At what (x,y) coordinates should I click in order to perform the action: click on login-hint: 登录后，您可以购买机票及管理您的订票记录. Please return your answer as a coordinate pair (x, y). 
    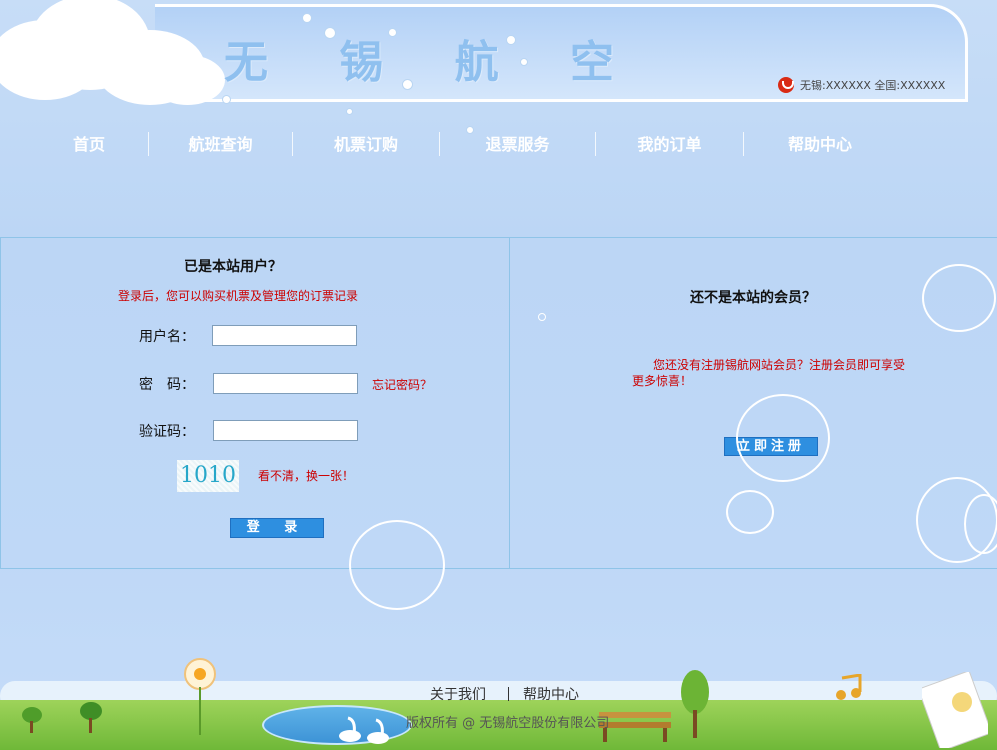
    Looking at the image, I should click on (238, 296).